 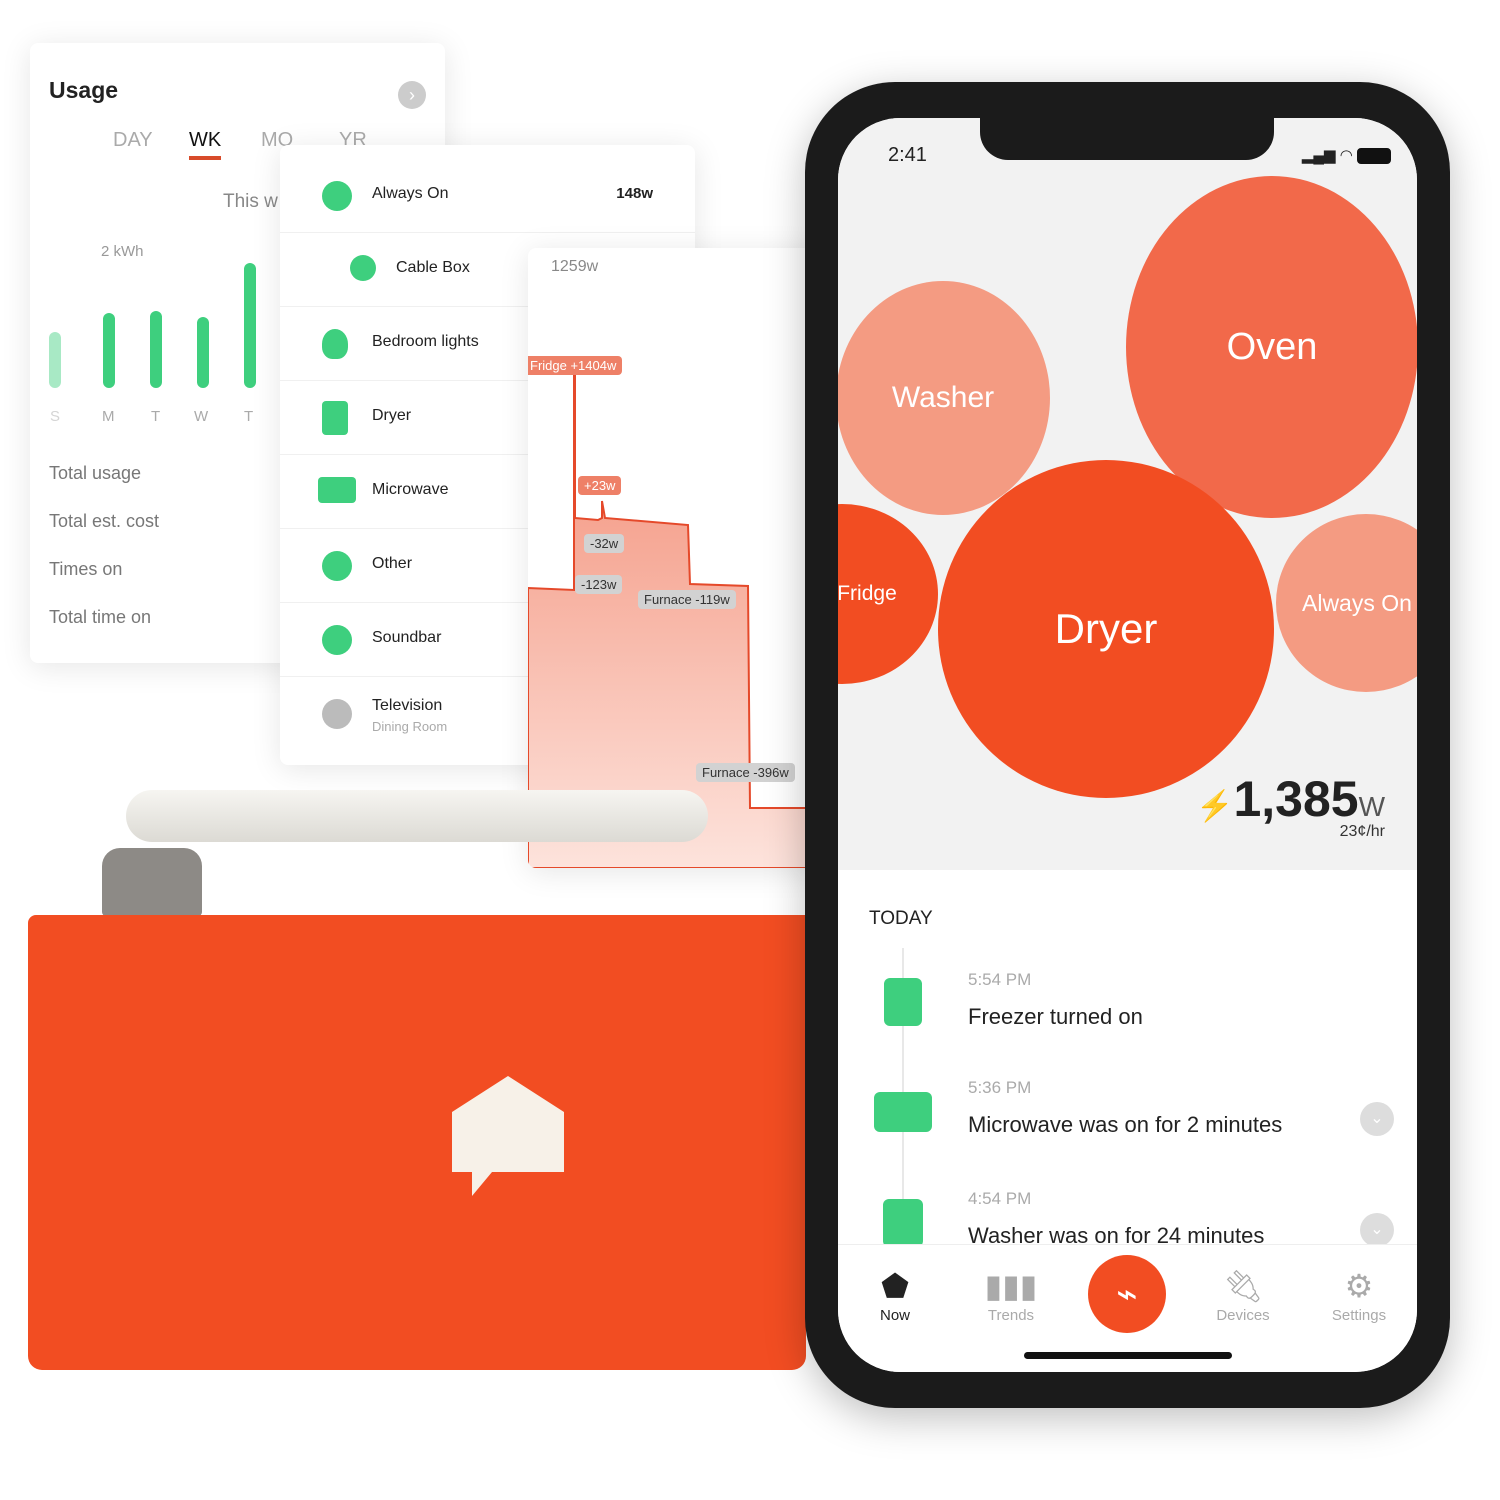 I want to click on device-name: Soundbar, so click(x=407, y=637).